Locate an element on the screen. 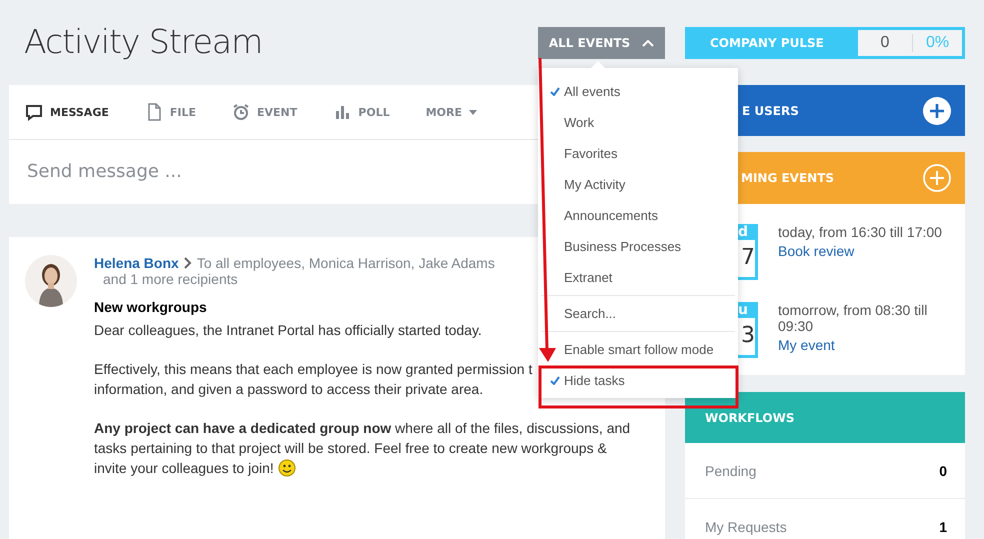 Image resolution: width=984 pixels, height=539 pixels. workflow-count: 1 is located at coordinates (943, 526).